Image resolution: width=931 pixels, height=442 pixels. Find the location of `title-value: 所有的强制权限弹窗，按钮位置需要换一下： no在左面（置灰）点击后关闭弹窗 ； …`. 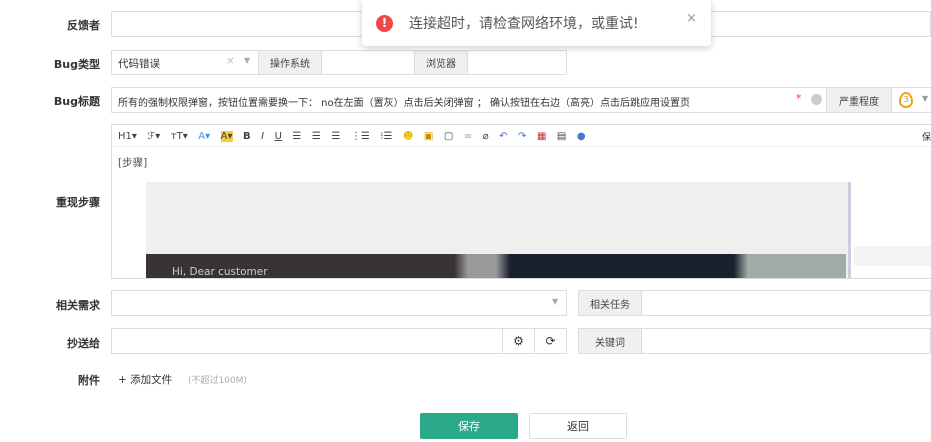

title-value: 所有的强制权限弹窗，按钮位置需要换一下： no在左面（置灰）点击后关闭弹窗 ； … is located at coordinates (404, 103).